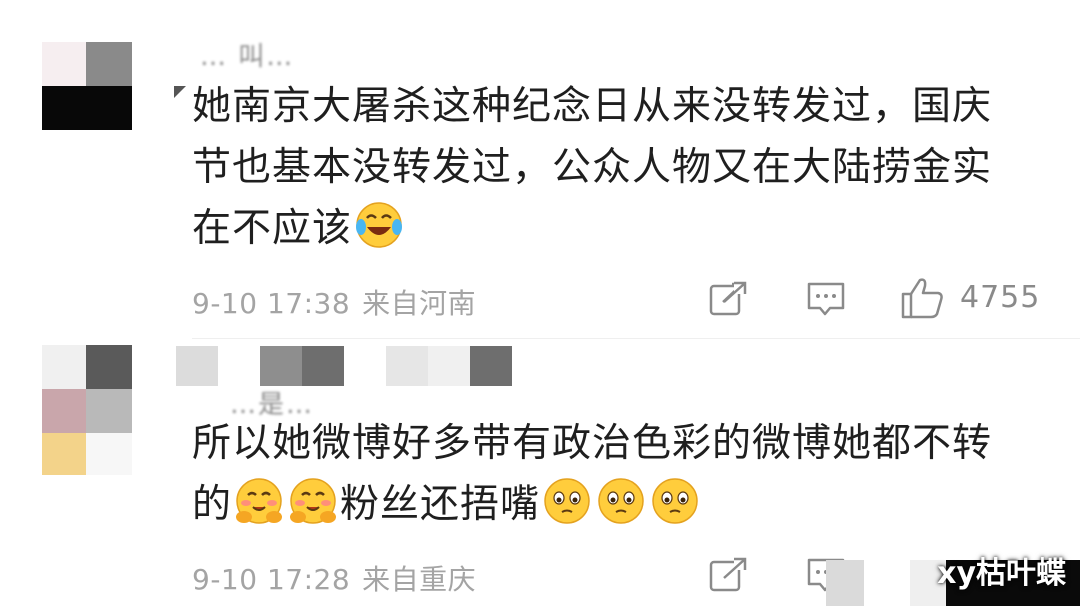 The image size is (1080, 606). I want to click on comment-icon, so click(826, 300).